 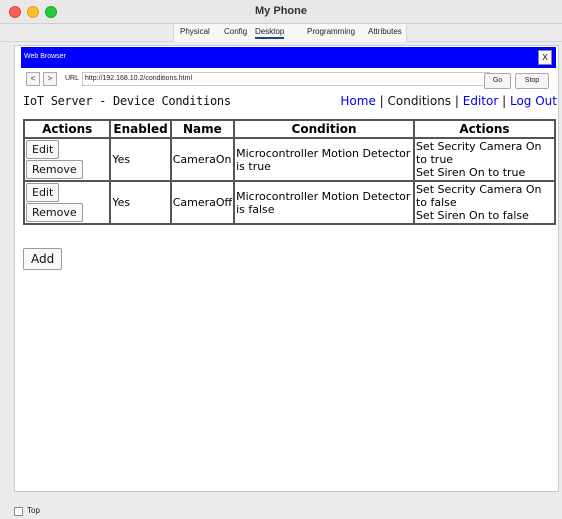 What do you see at coordinates (50, 79) in the screenshot?
I see `forward-button: >` at bounding box center [50, 79].